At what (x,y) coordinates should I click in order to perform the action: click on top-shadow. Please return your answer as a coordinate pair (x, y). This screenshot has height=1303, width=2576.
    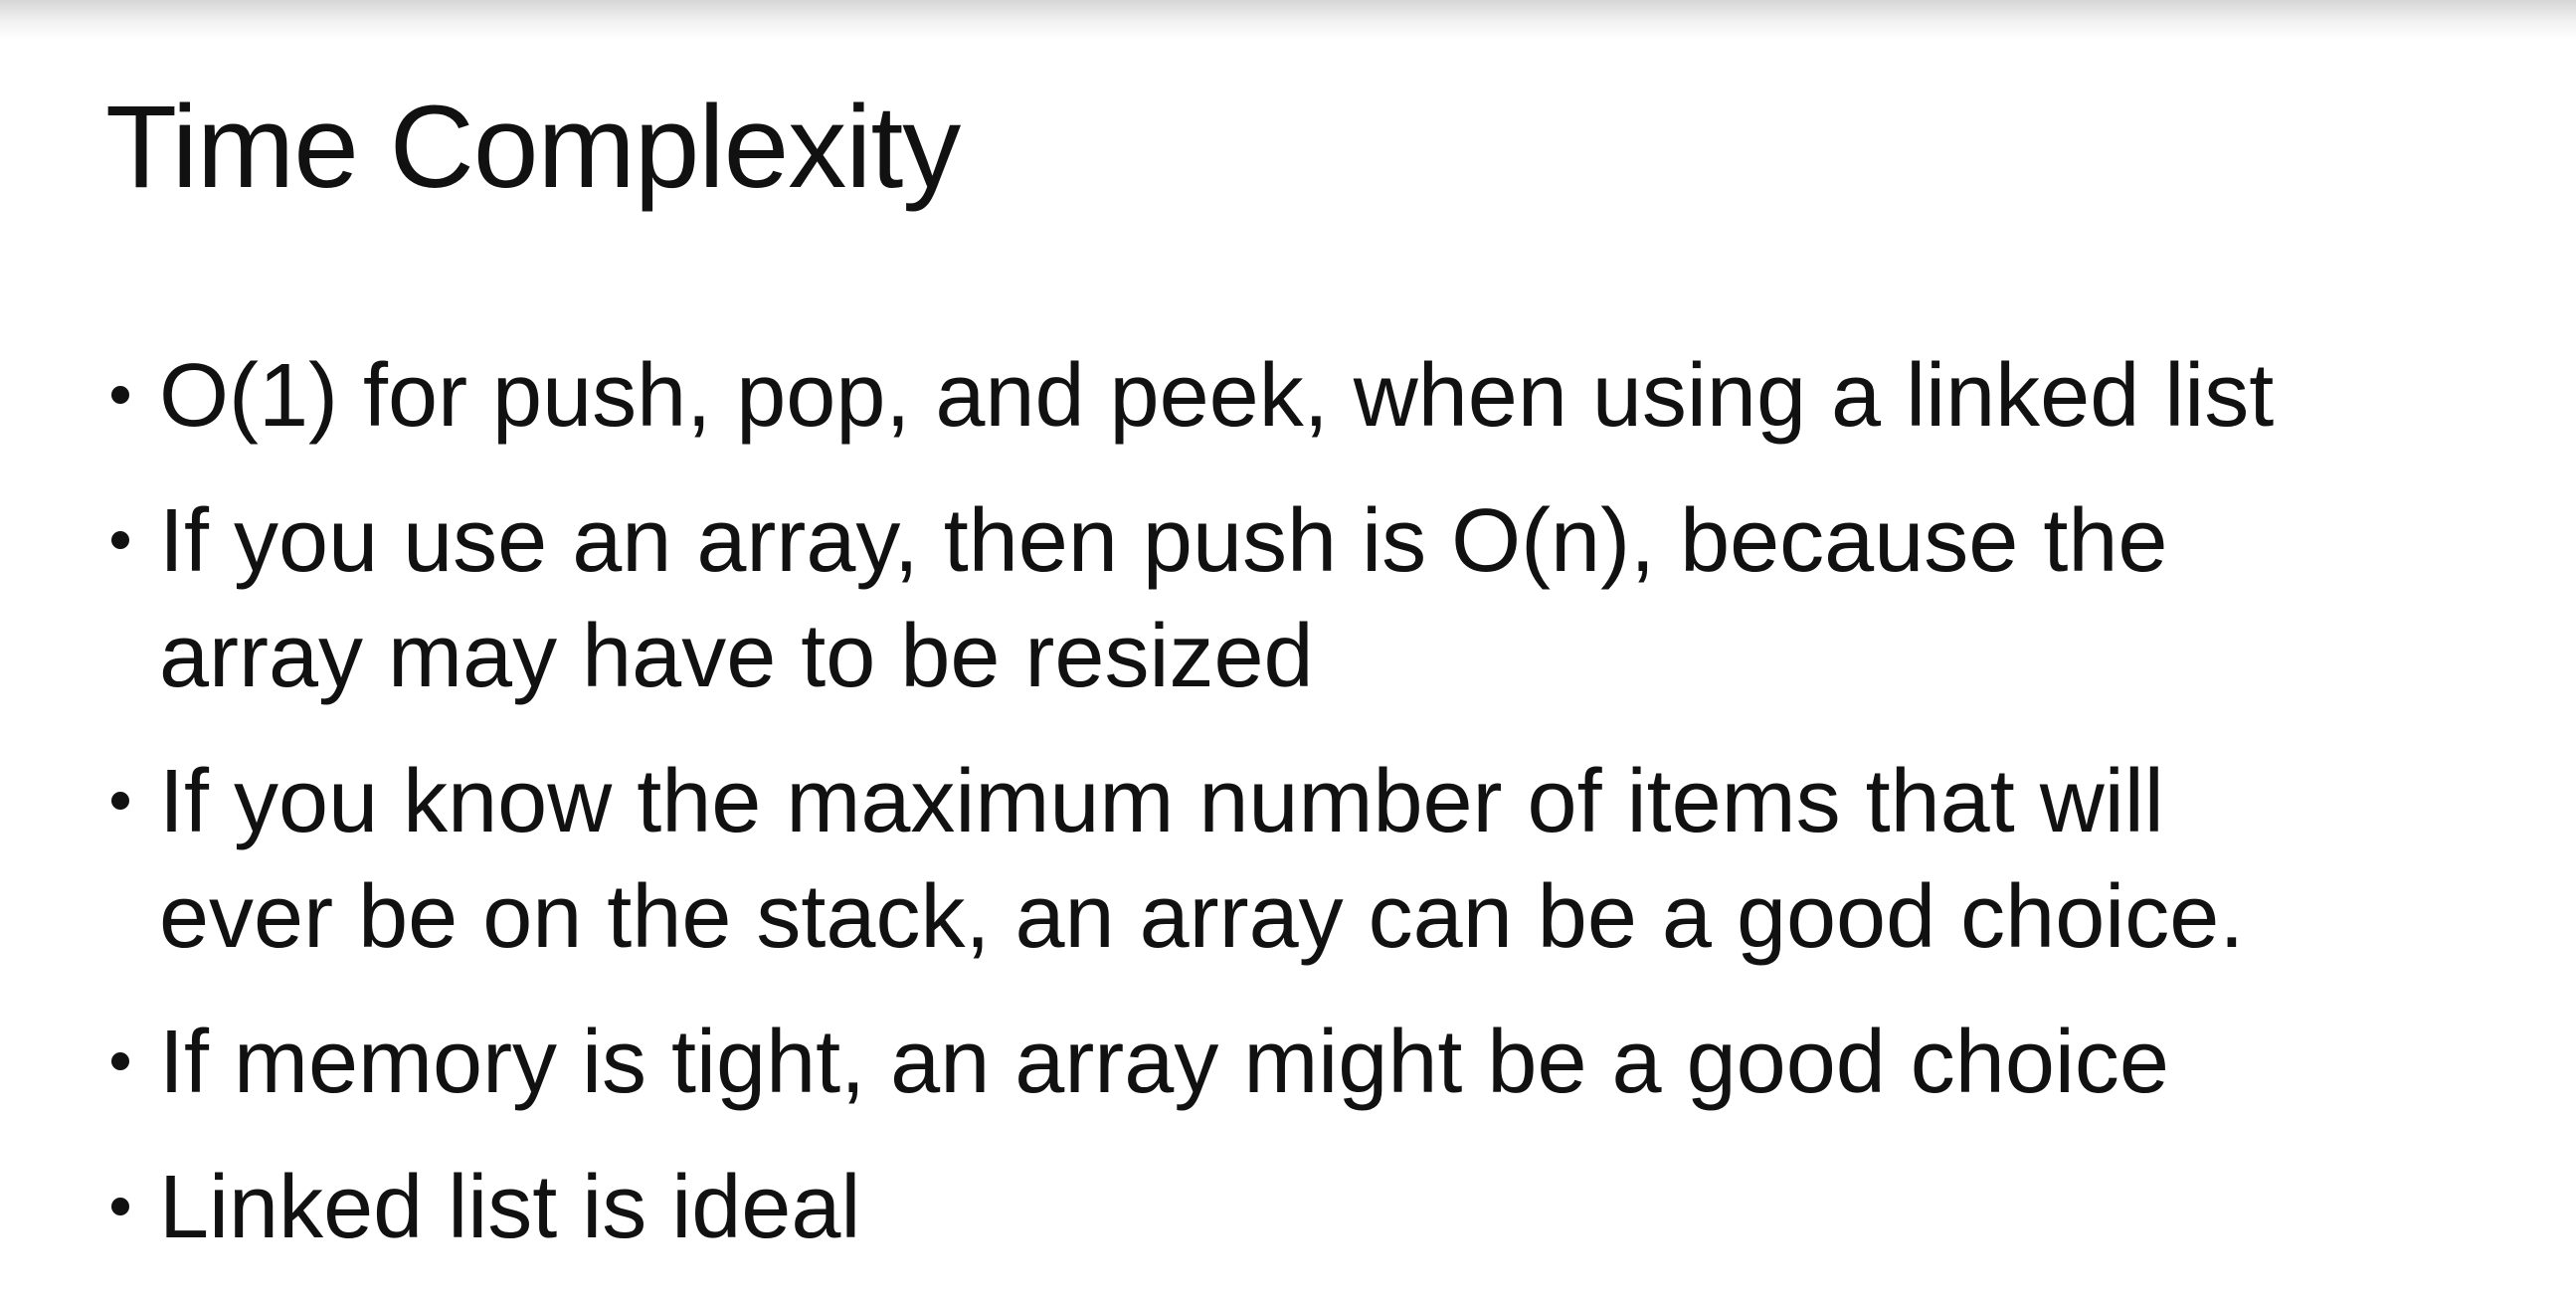
    Looking at the image, I should click on (1288, 20).